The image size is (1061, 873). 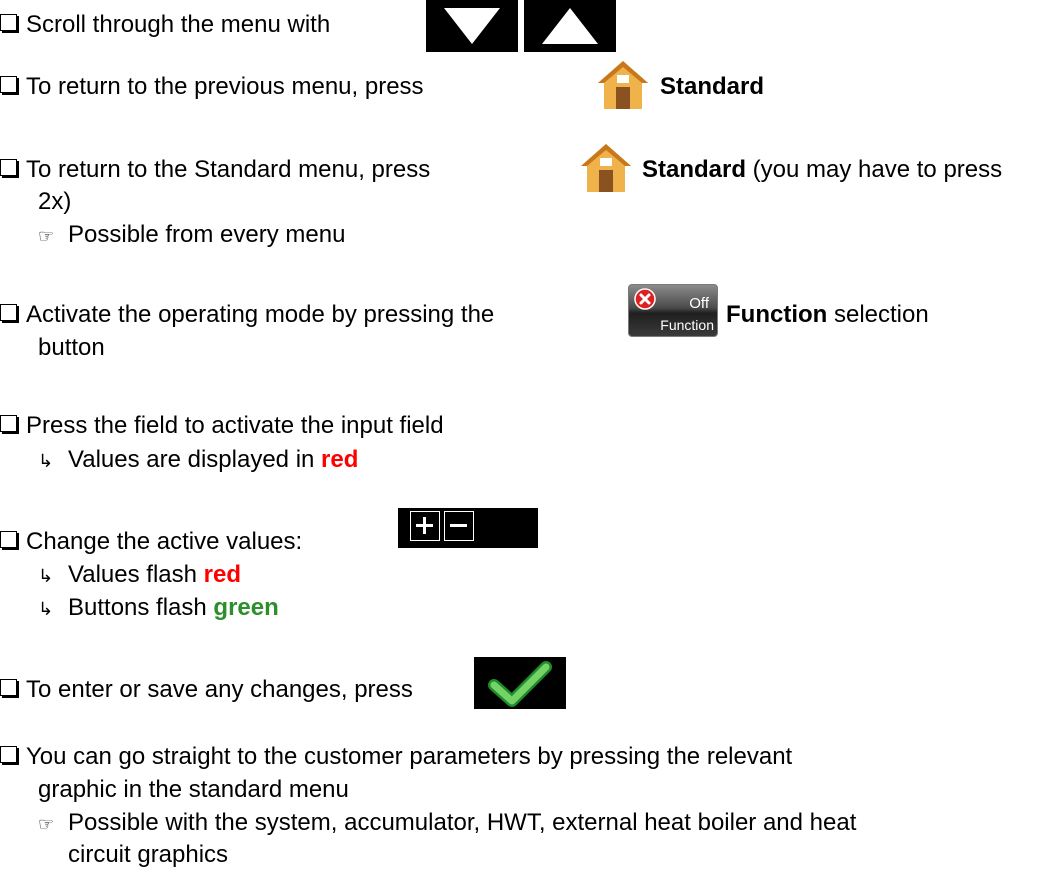 I want to click on result-note: ↳ Buttons flash green, so click(x=158, y=609).